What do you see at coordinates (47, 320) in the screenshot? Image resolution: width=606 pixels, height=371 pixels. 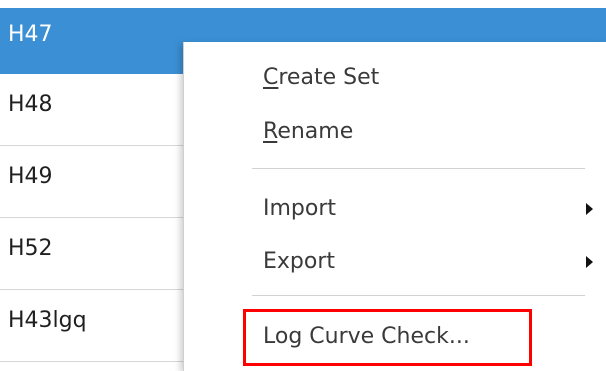 I see `list-item-label: H43lgq` at bounding box center [47, 320].